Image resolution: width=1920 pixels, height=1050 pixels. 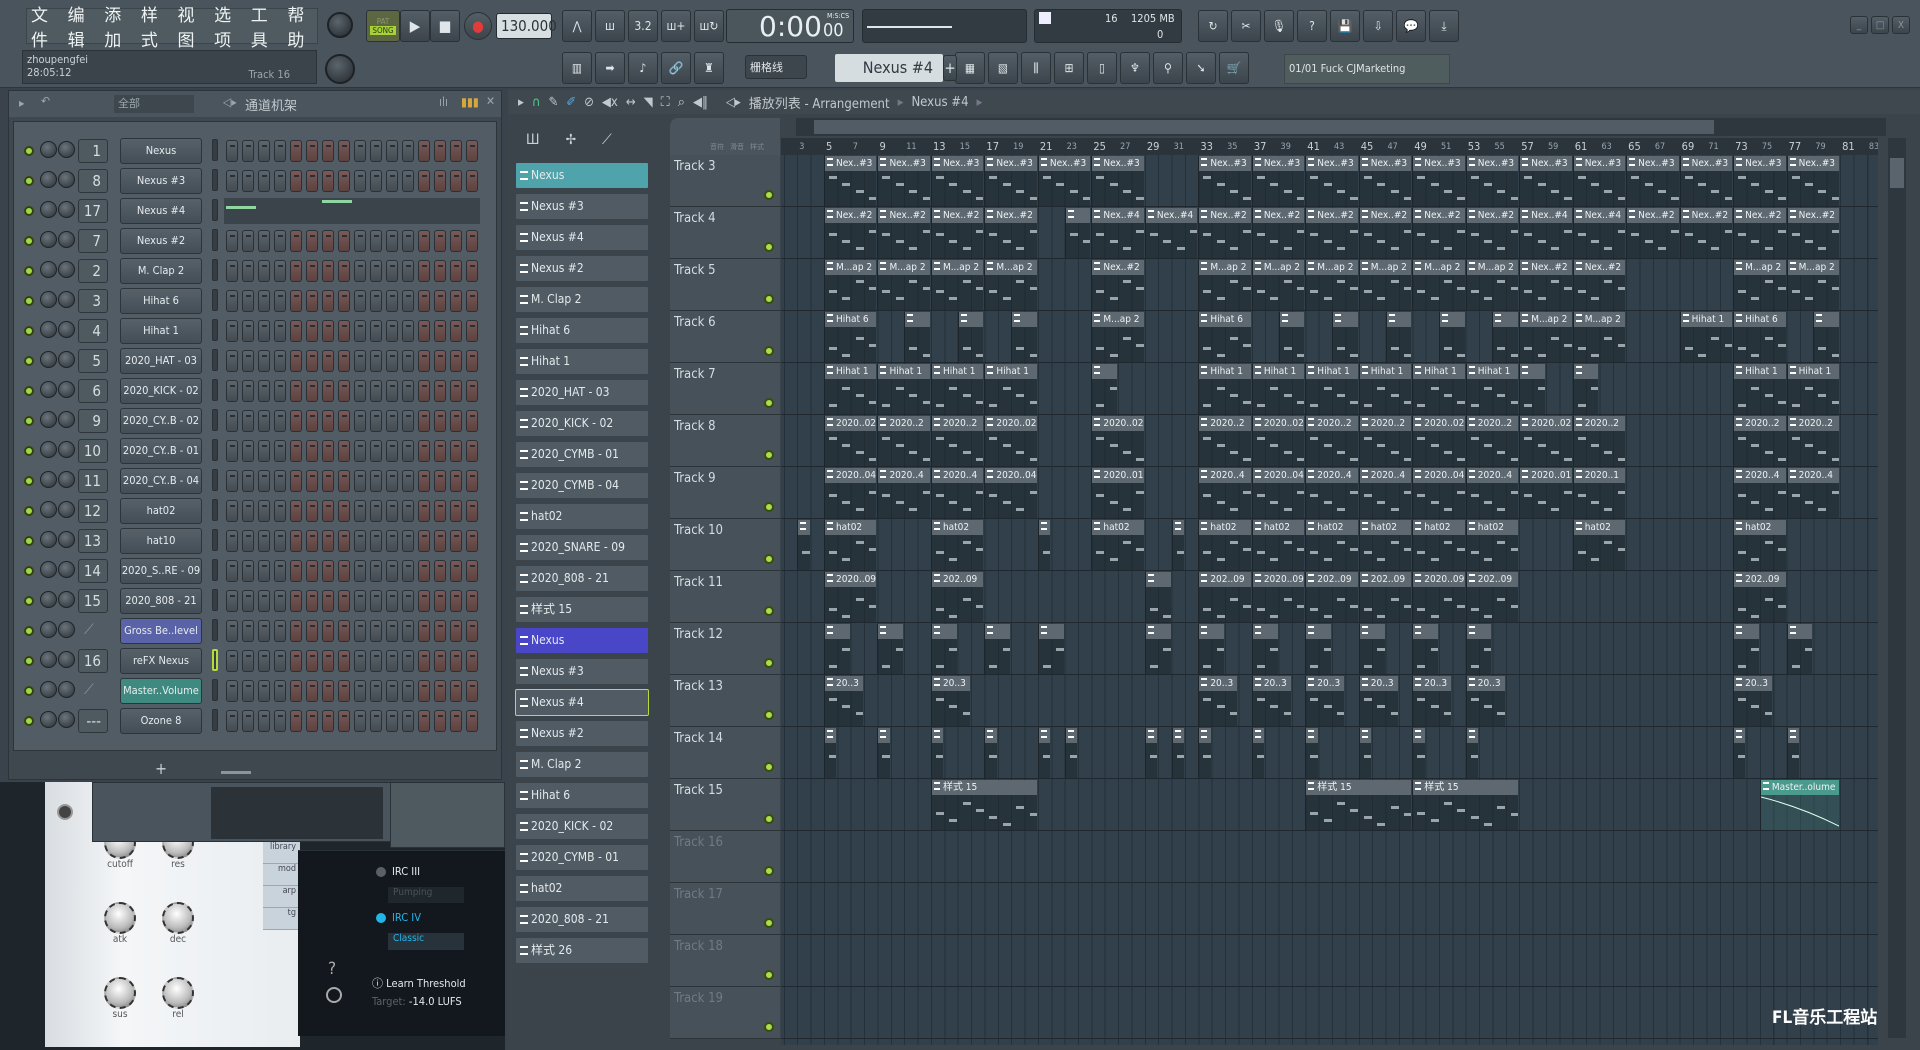 What do you see at coordinates (607, 140) in the screenshot?
I see `automation-icon: ⟋` at bounding box center [607, 140].